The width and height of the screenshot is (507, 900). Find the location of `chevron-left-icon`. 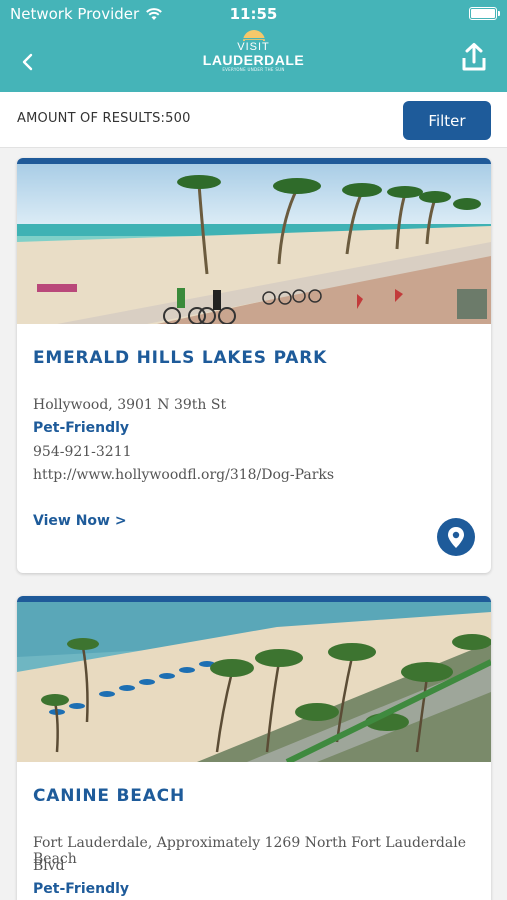

chevron-left-icon is located at coordinates (27, 62).